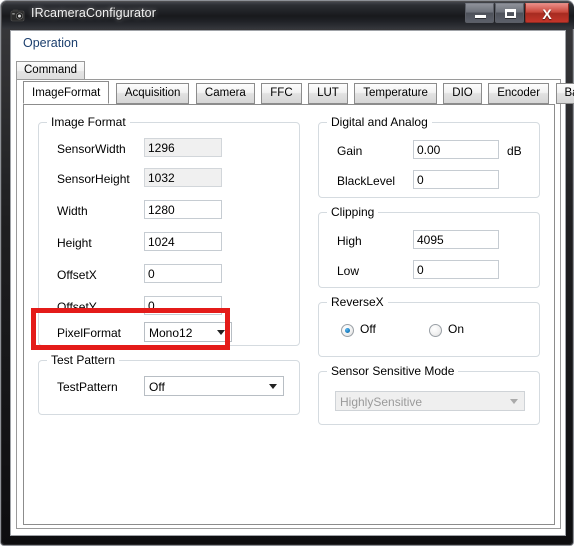 This screenshot has height=546, width=574. What do you see at coordinates (462, 93) in the screenshot?
I see `tab-dio: DIO` at bounding box center [462, 93].